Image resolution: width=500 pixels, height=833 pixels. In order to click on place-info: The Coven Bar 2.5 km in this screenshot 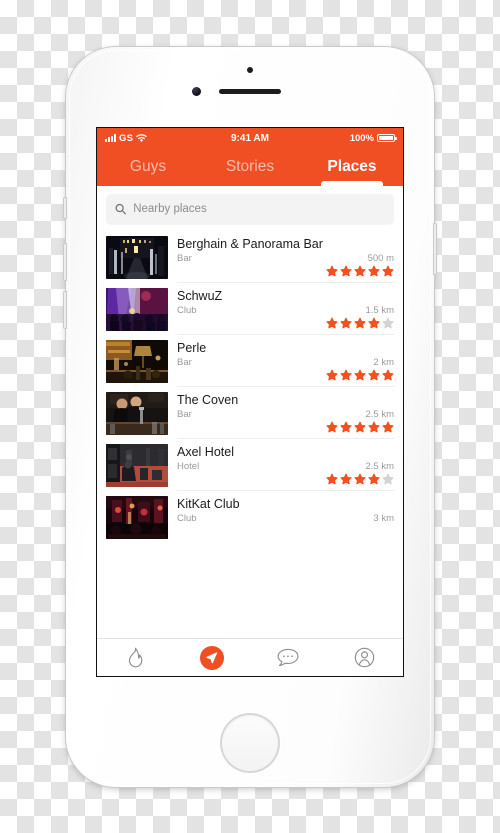, I will do `click(285, 415)`.